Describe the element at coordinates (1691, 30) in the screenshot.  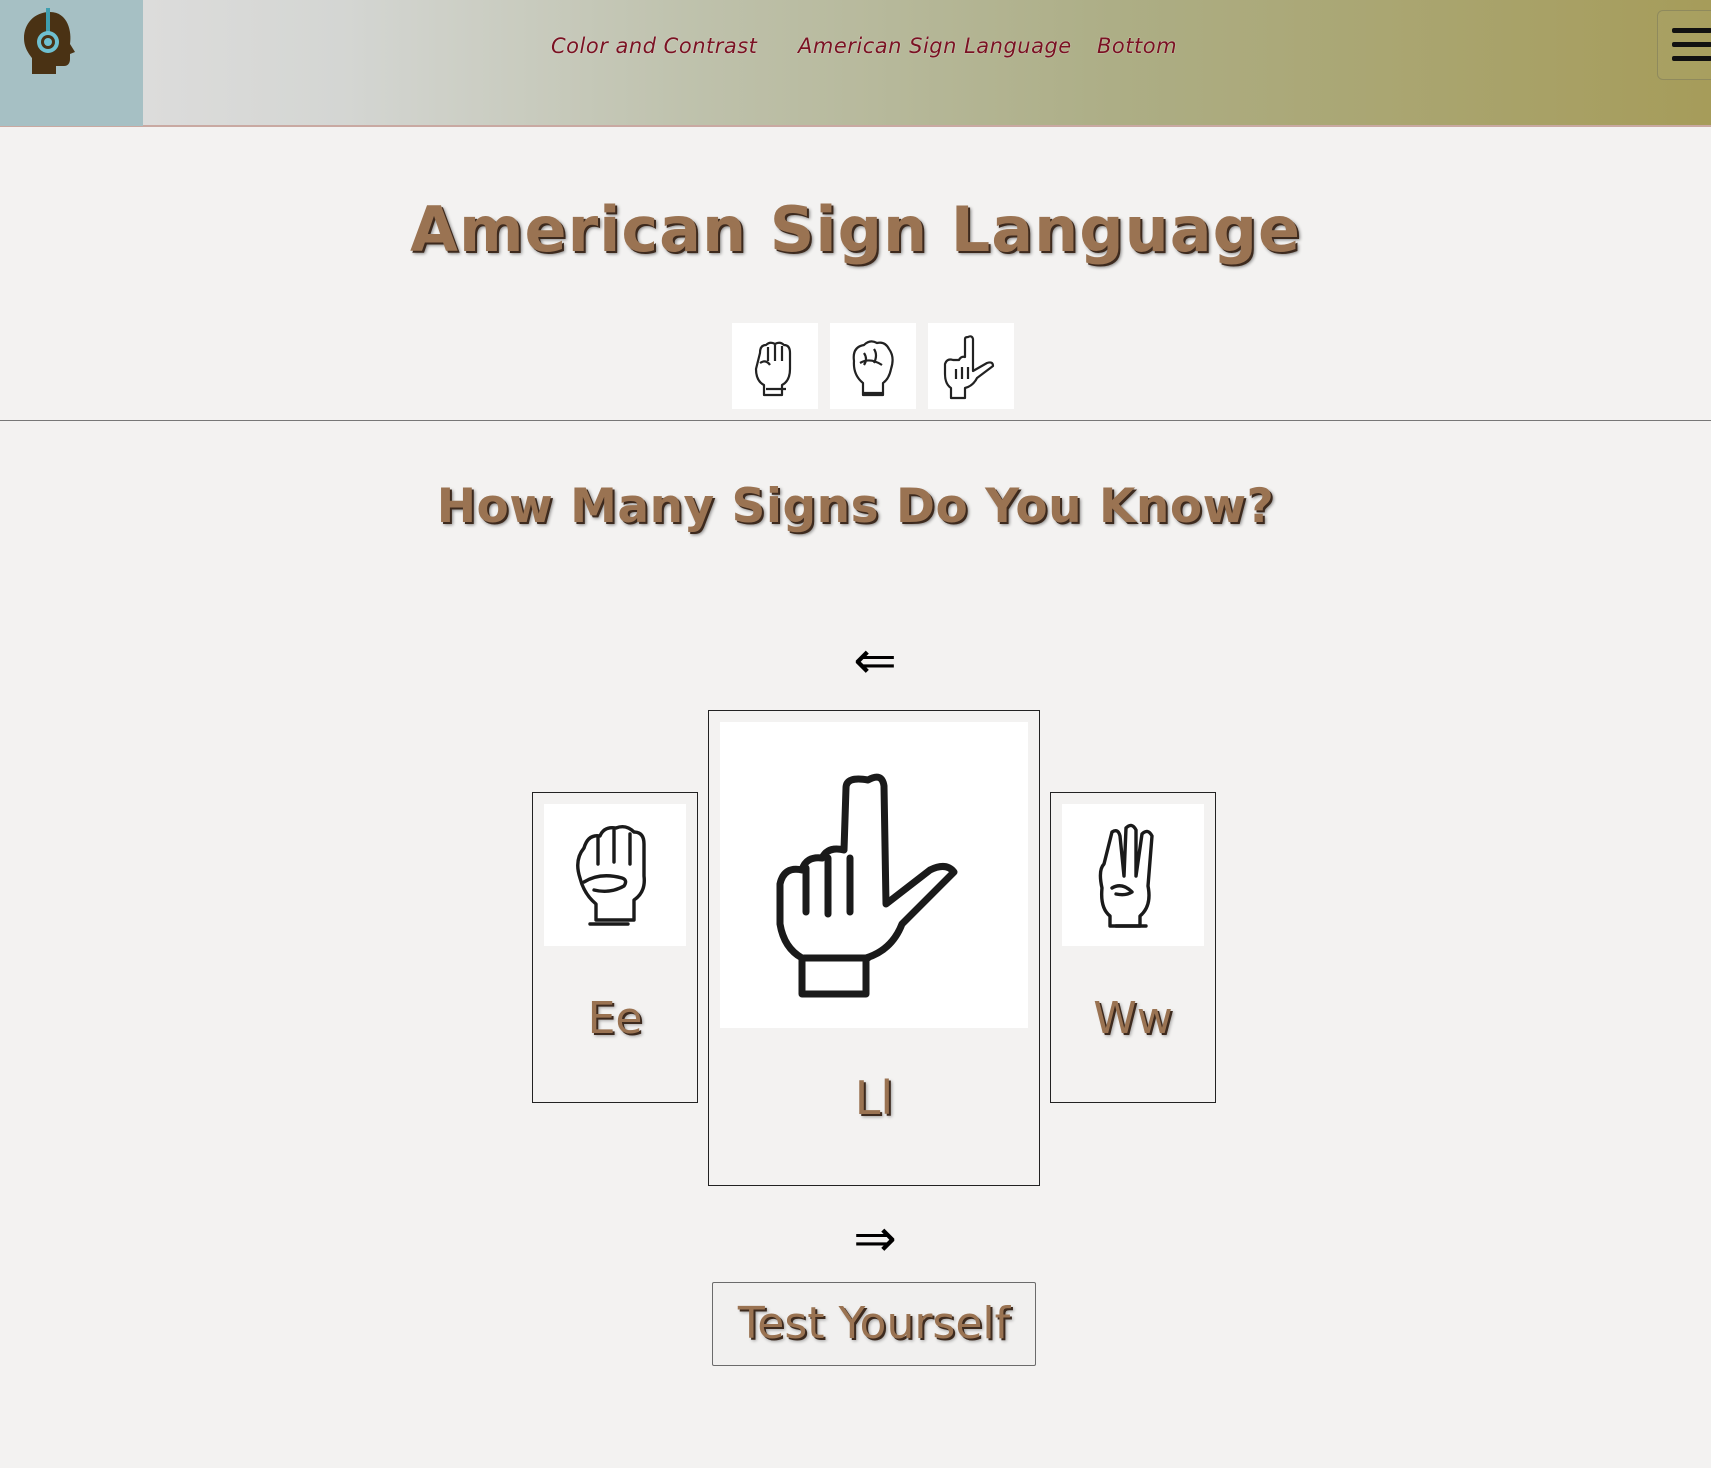
I see `hamburger-menu-icon` at that location.